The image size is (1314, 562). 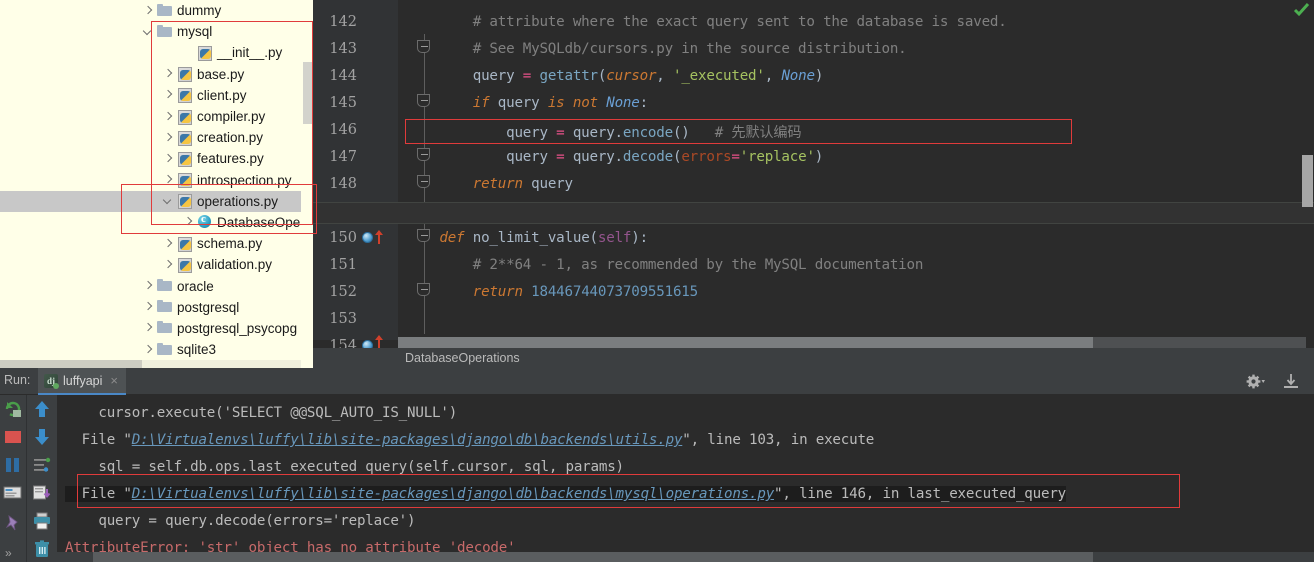 What do you see at coordinates (522, 184) in the screenshot?
I see `code-line-148: return query` at bounding box center [522, 184].